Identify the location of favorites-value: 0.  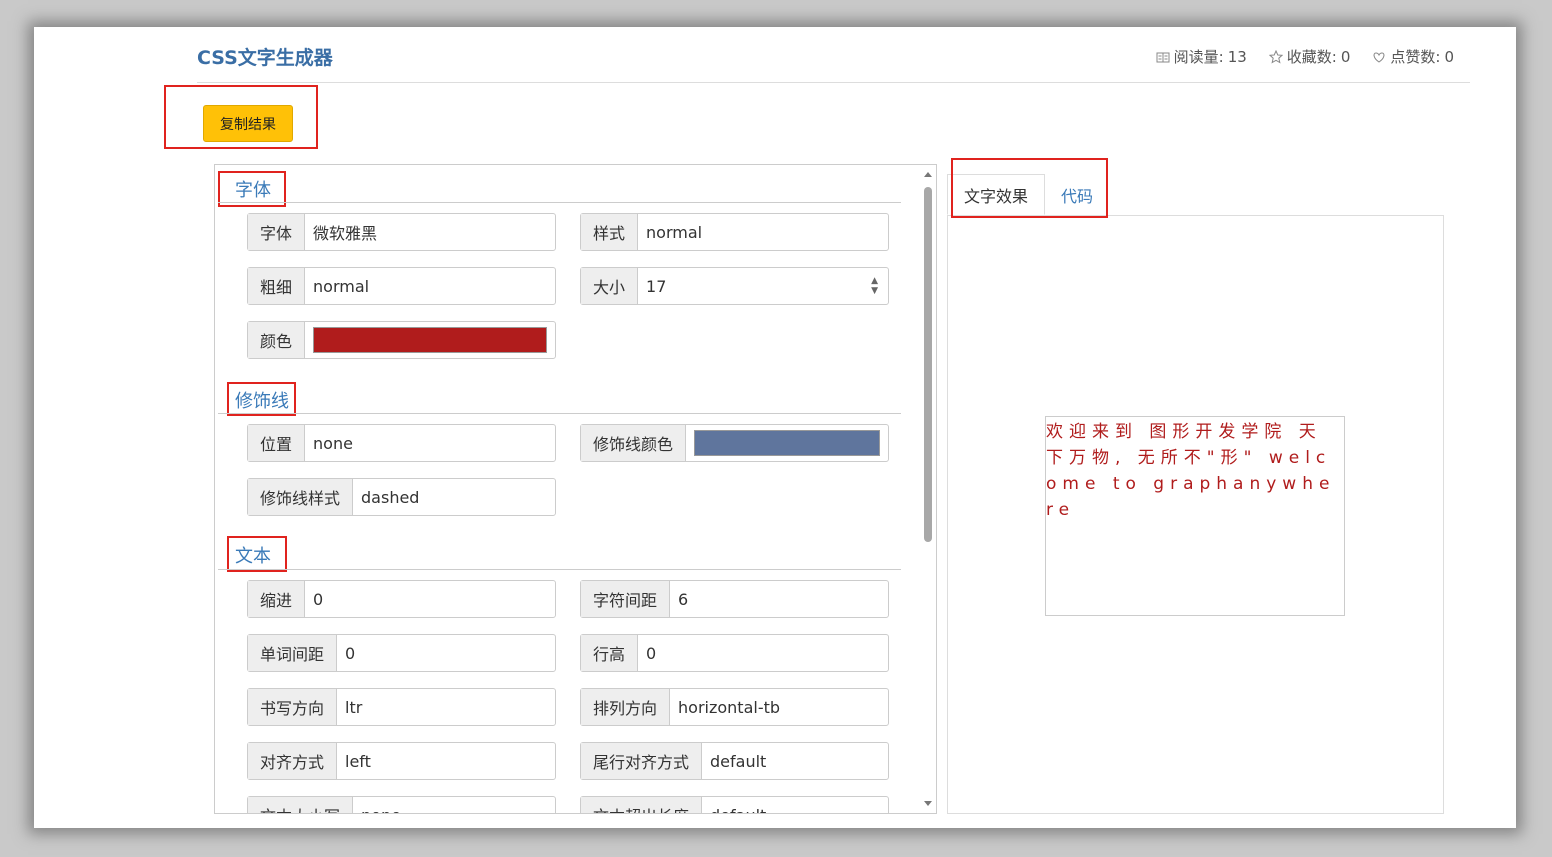
(1345, 56).